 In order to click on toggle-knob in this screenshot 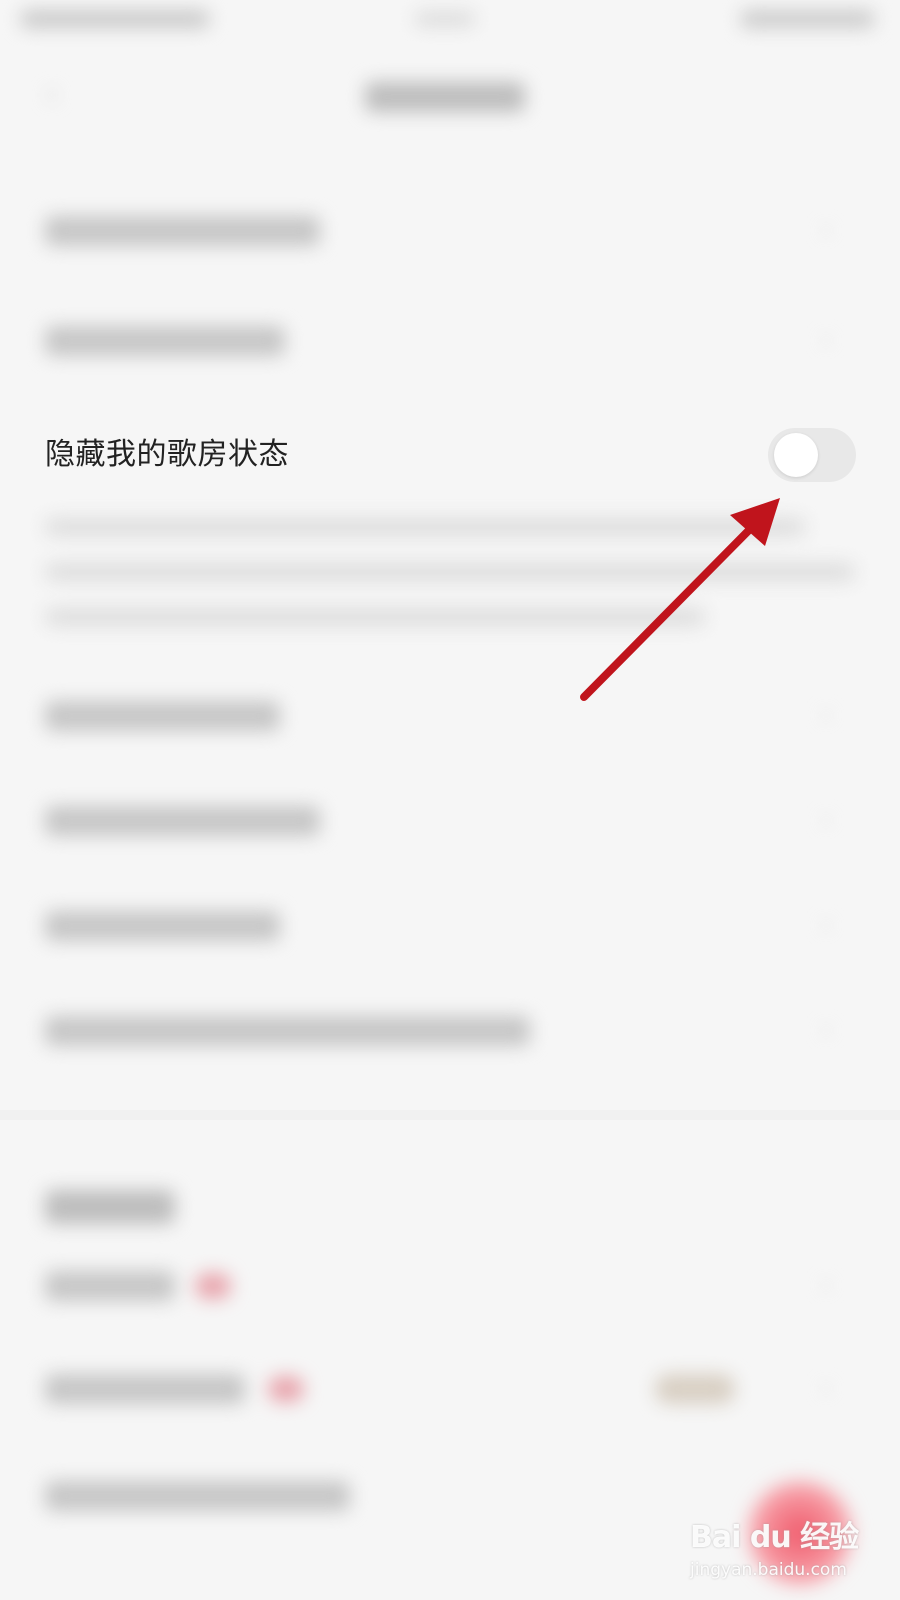, I will do `click(796, 455)`.